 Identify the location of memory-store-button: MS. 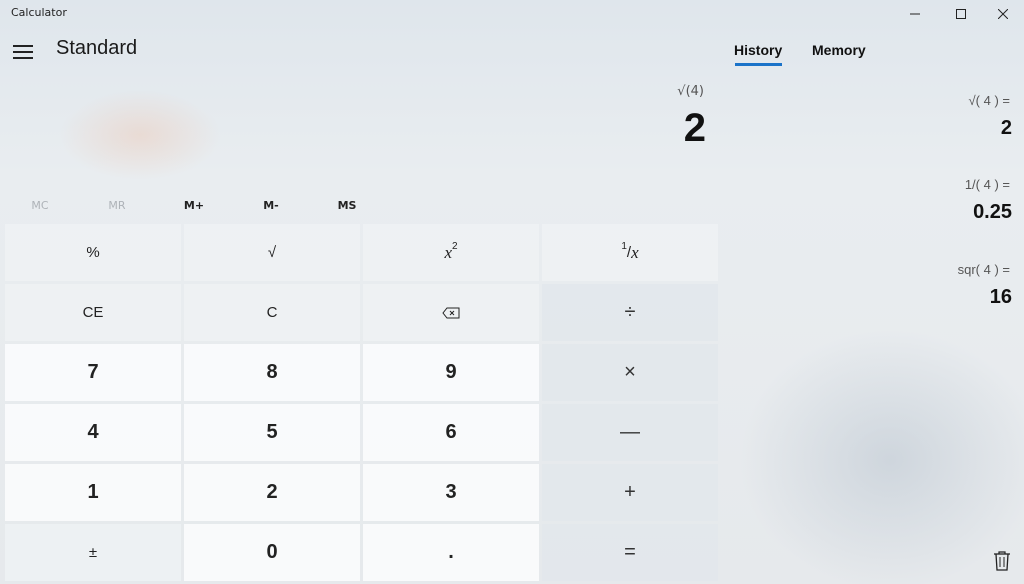
(347, 205).